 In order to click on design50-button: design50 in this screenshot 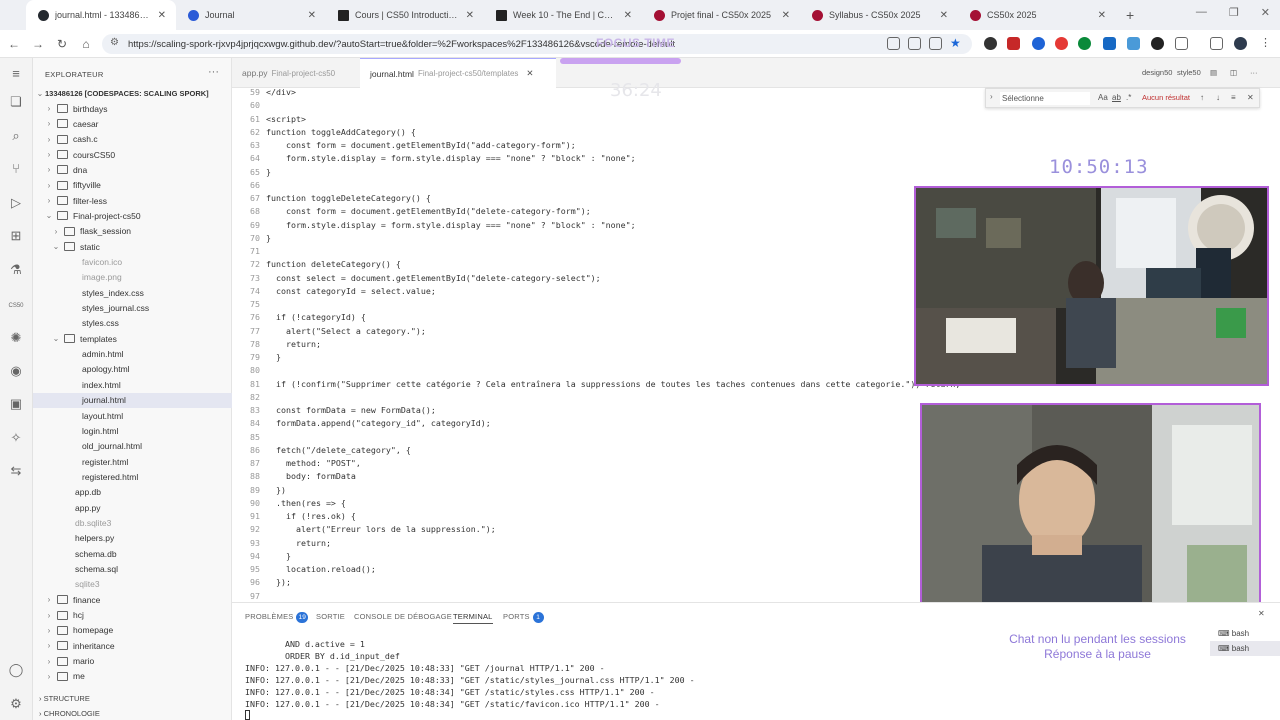, I will do `click(1157, 72)`.